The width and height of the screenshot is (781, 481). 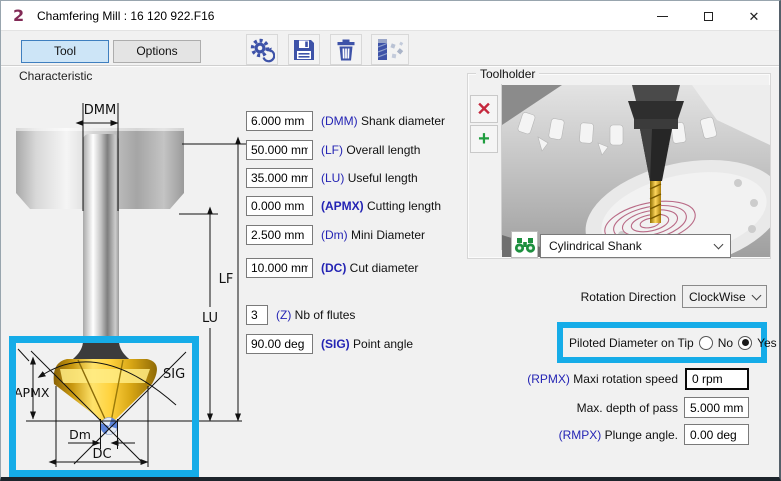 I want to click on toolholder-delete-button: ✕, so click(x=484, y=109).